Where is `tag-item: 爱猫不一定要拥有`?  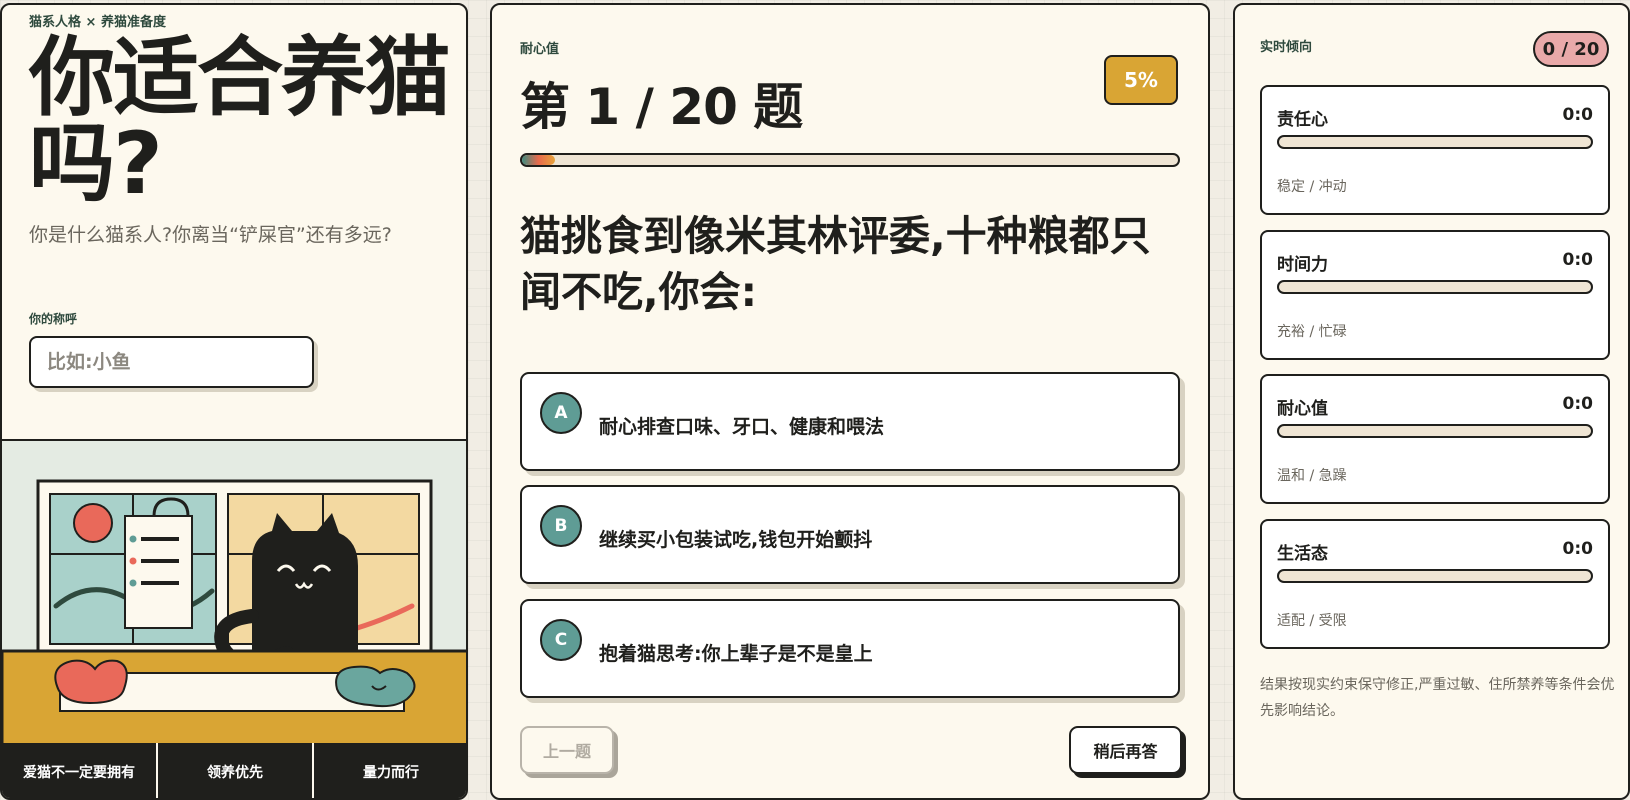 tag-item: 爱猫不一定要拥有 is located at coordinates (80, 770).